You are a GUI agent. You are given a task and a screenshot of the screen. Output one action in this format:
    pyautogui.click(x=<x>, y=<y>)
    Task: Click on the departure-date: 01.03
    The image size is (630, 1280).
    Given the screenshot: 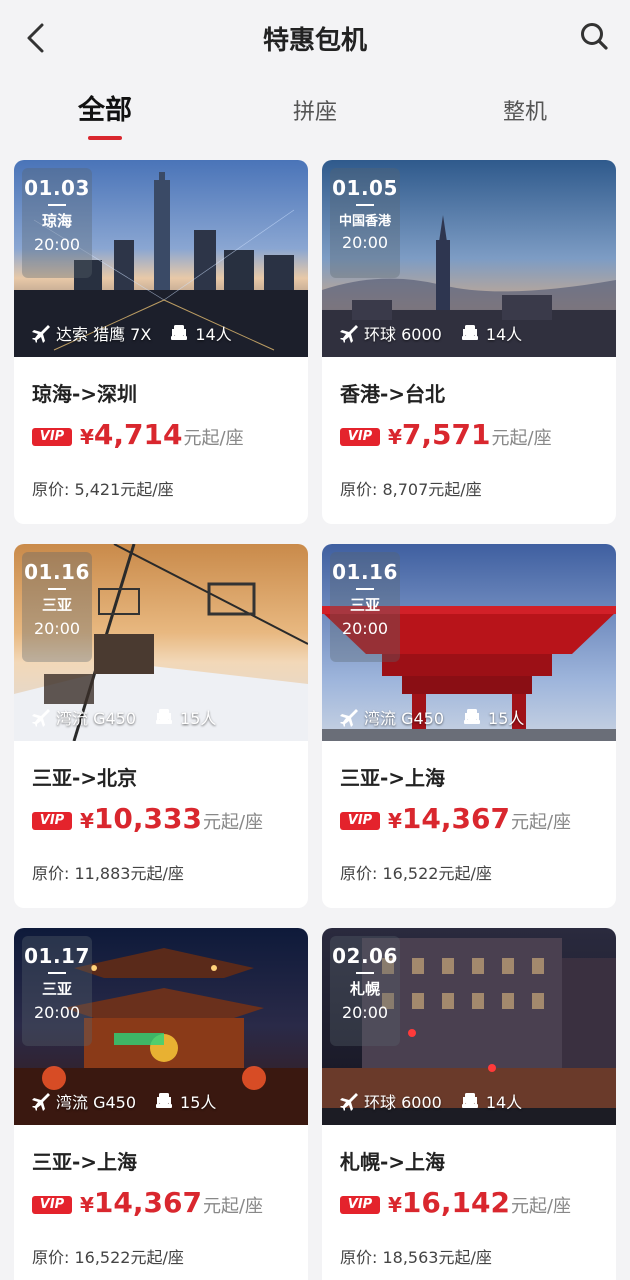 What is the action you would take?
    pyautogui.click(x=57, y=188)
    